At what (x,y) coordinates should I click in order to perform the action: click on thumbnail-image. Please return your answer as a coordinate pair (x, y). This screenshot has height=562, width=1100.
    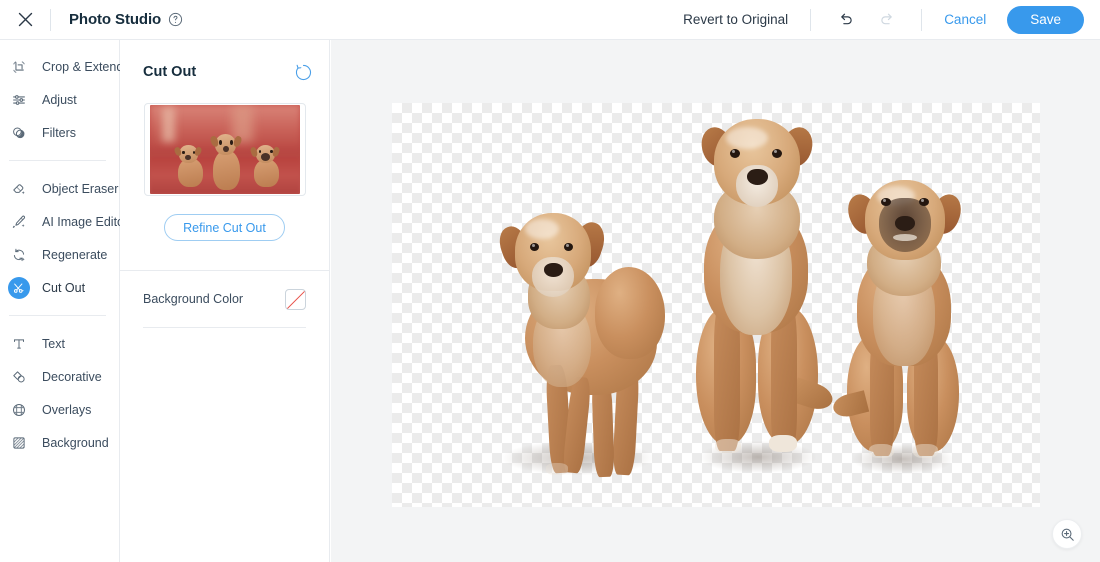
    Looking at the image, I should click on (224, 149).